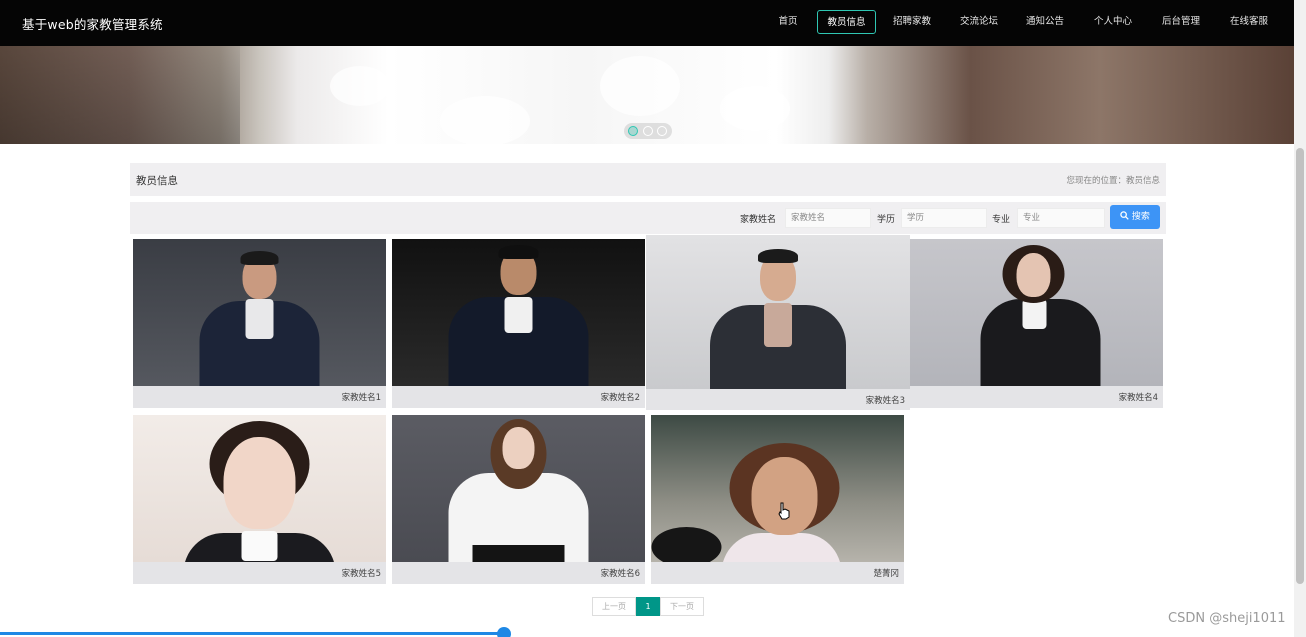  Describe the element at coordinates (620, 574) in the screenshot. I see `tutor-name: 家教姓名6` at that location.